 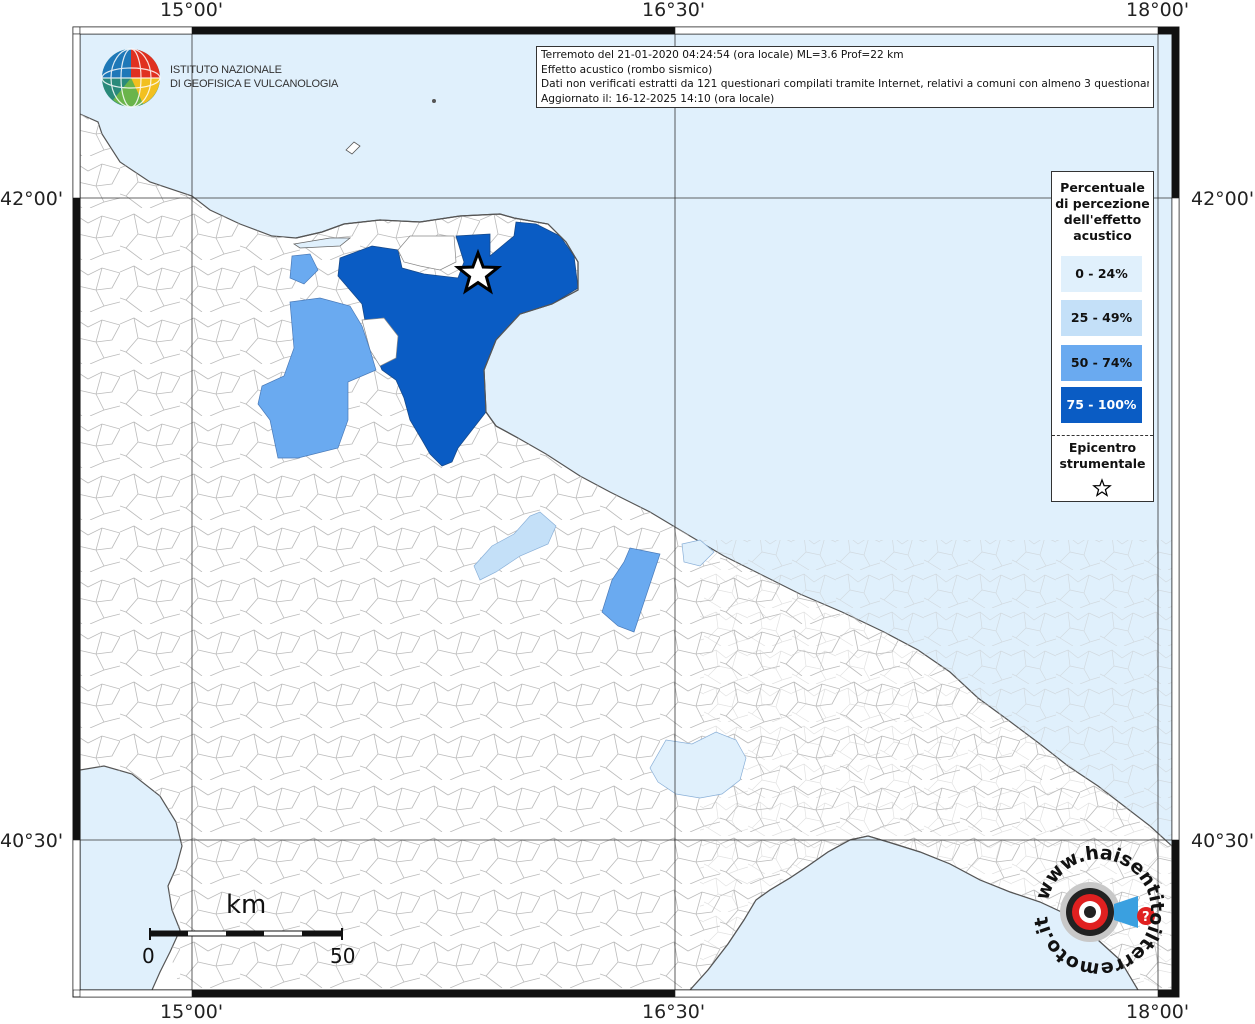 What do you see at coordinates (1102, 463) in the screenshot?
I see `legend-epicenter-line2: strumentale` at bounding box center [1102, 463].